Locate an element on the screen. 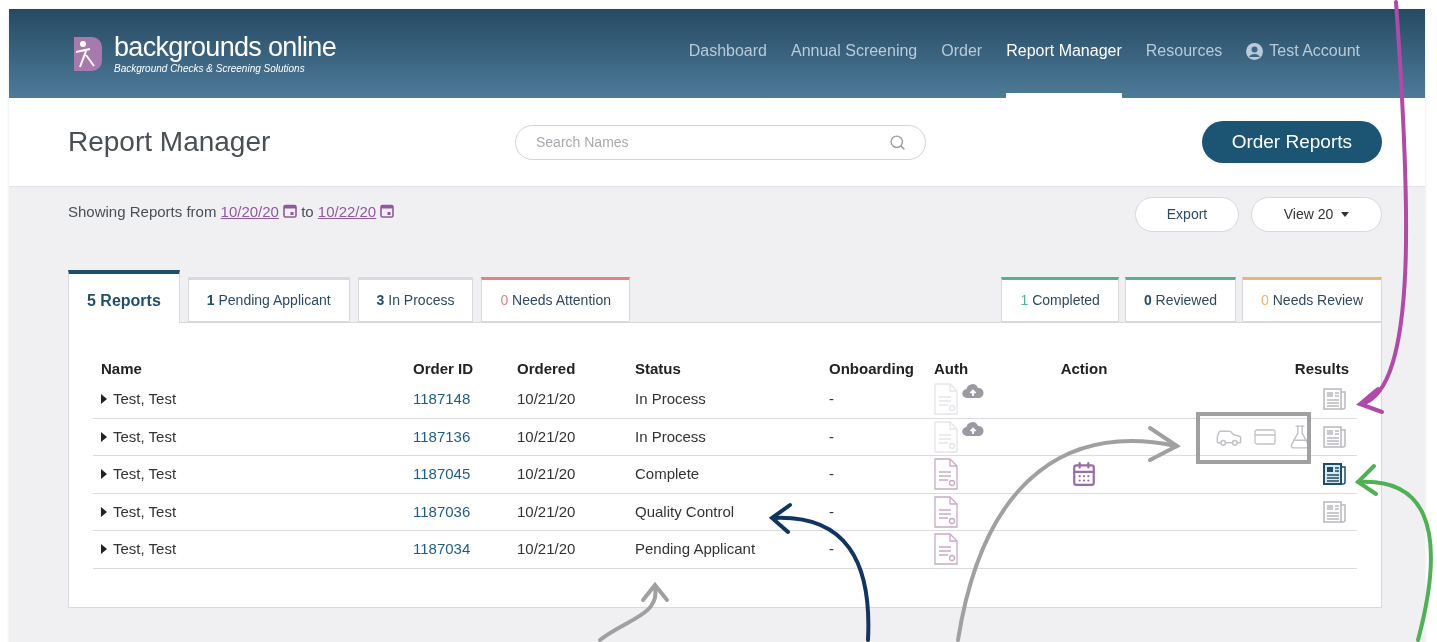  column-header: Ordered is located at coordinates (547, 368).